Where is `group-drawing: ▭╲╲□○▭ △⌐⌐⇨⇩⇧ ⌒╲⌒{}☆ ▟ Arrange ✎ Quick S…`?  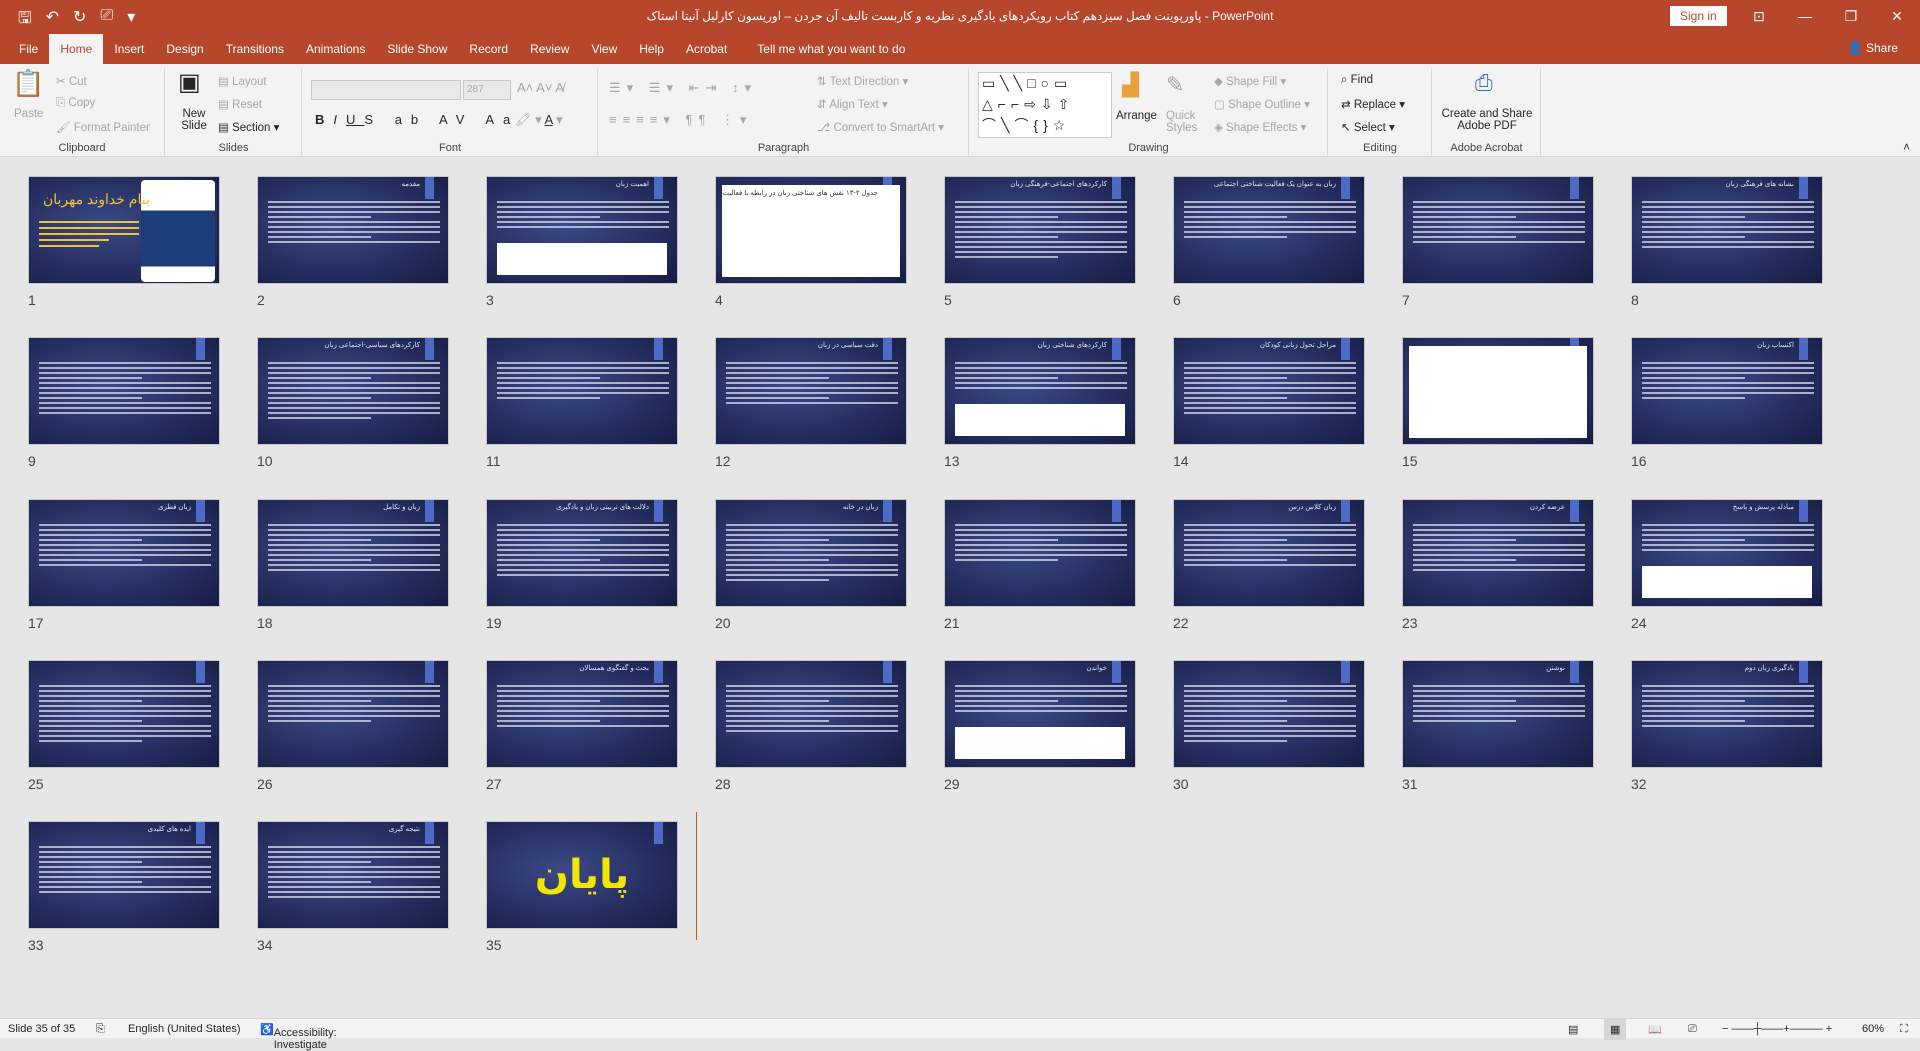
group-drawing: ▭╲╲□○▭ △⌐⌐⇨⇩⇧ ⌒╲⌒{}☆ ▟ Arrange ✎ Quick S… is located at coordinates (1149, 112).